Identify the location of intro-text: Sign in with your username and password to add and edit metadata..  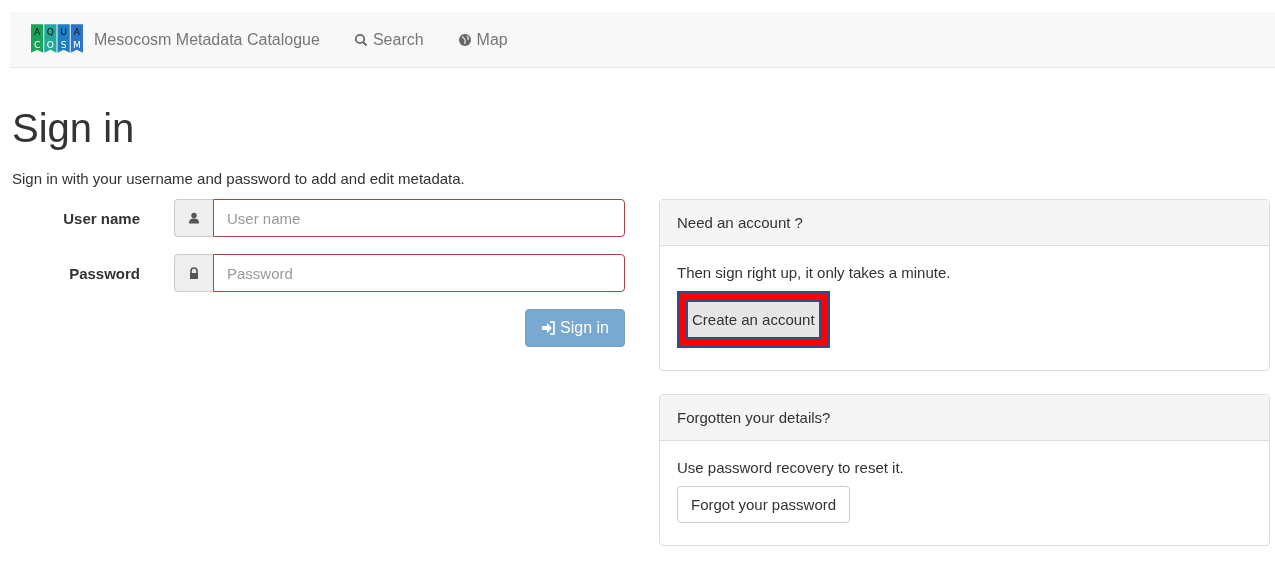
(239, 178).